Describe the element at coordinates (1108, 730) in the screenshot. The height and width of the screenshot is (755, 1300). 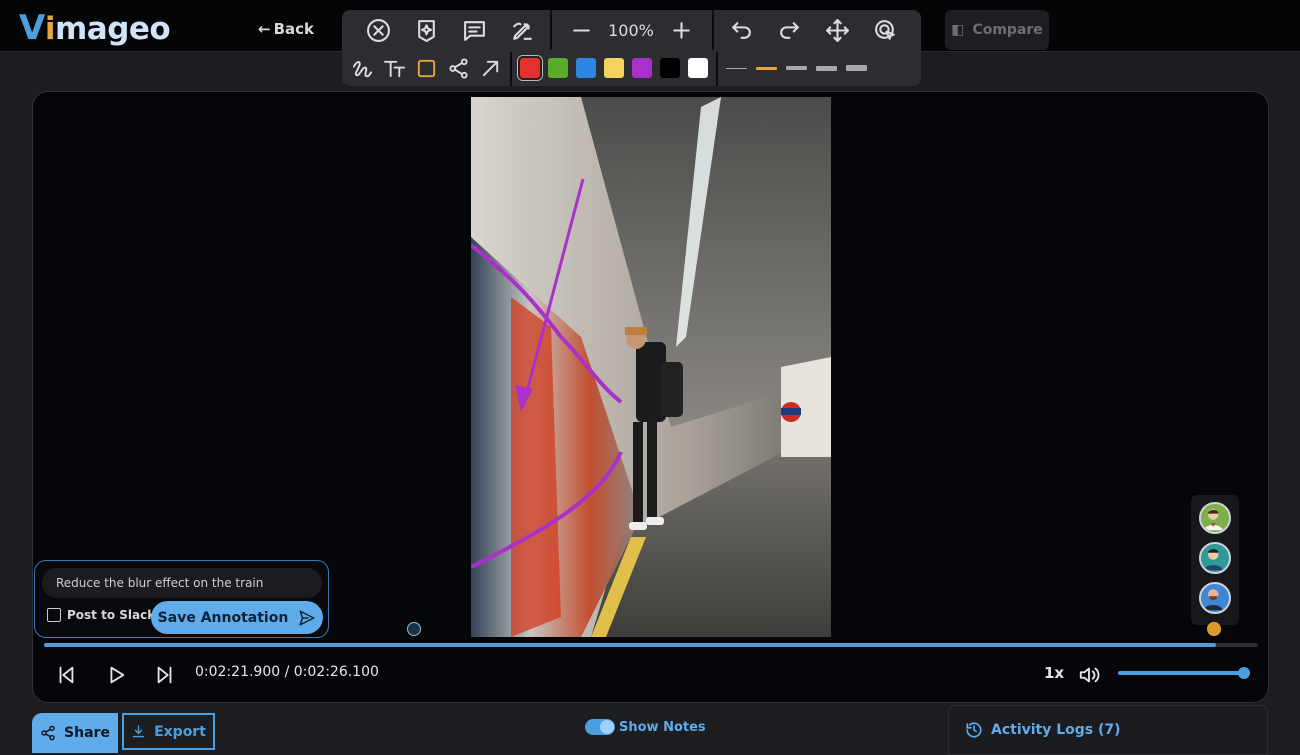
I see `activity-logs-button: Activity Logs (7)` at that location.